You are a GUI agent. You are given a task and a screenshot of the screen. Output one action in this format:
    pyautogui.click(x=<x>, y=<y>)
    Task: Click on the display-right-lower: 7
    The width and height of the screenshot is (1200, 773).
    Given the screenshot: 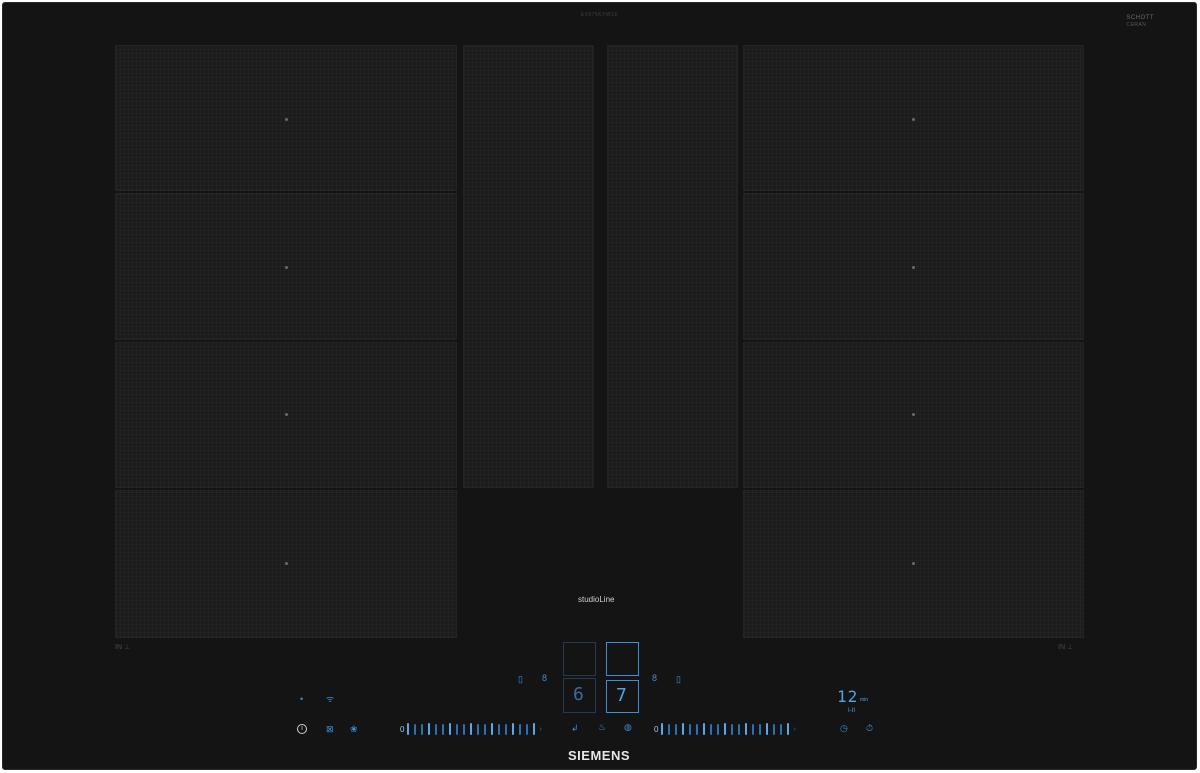 What is the action you would take?
    pyautogui.click(x=622, y=696)
    